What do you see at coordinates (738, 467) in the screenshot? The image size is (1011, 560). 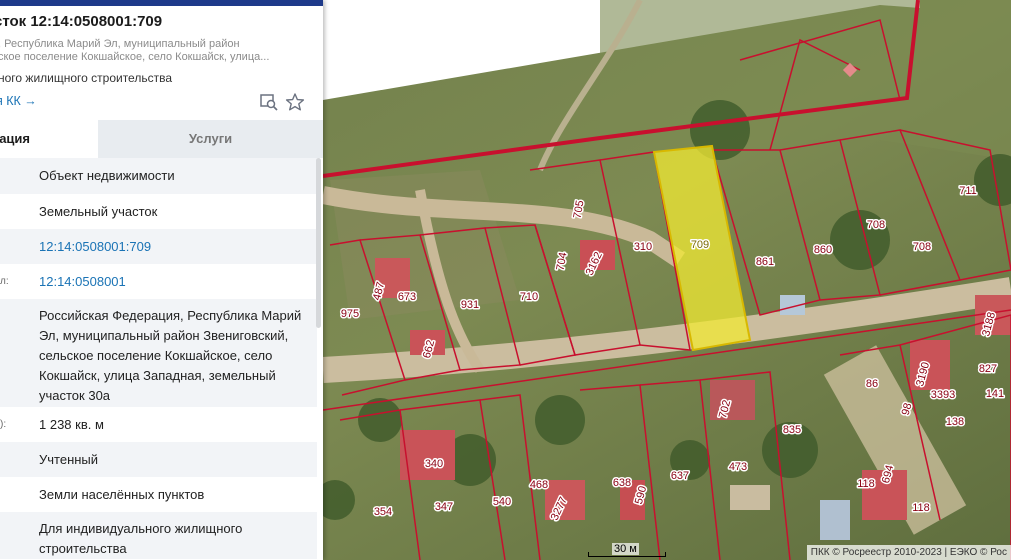 I see `parcel-label: 473` at bounding box center [738, 467].